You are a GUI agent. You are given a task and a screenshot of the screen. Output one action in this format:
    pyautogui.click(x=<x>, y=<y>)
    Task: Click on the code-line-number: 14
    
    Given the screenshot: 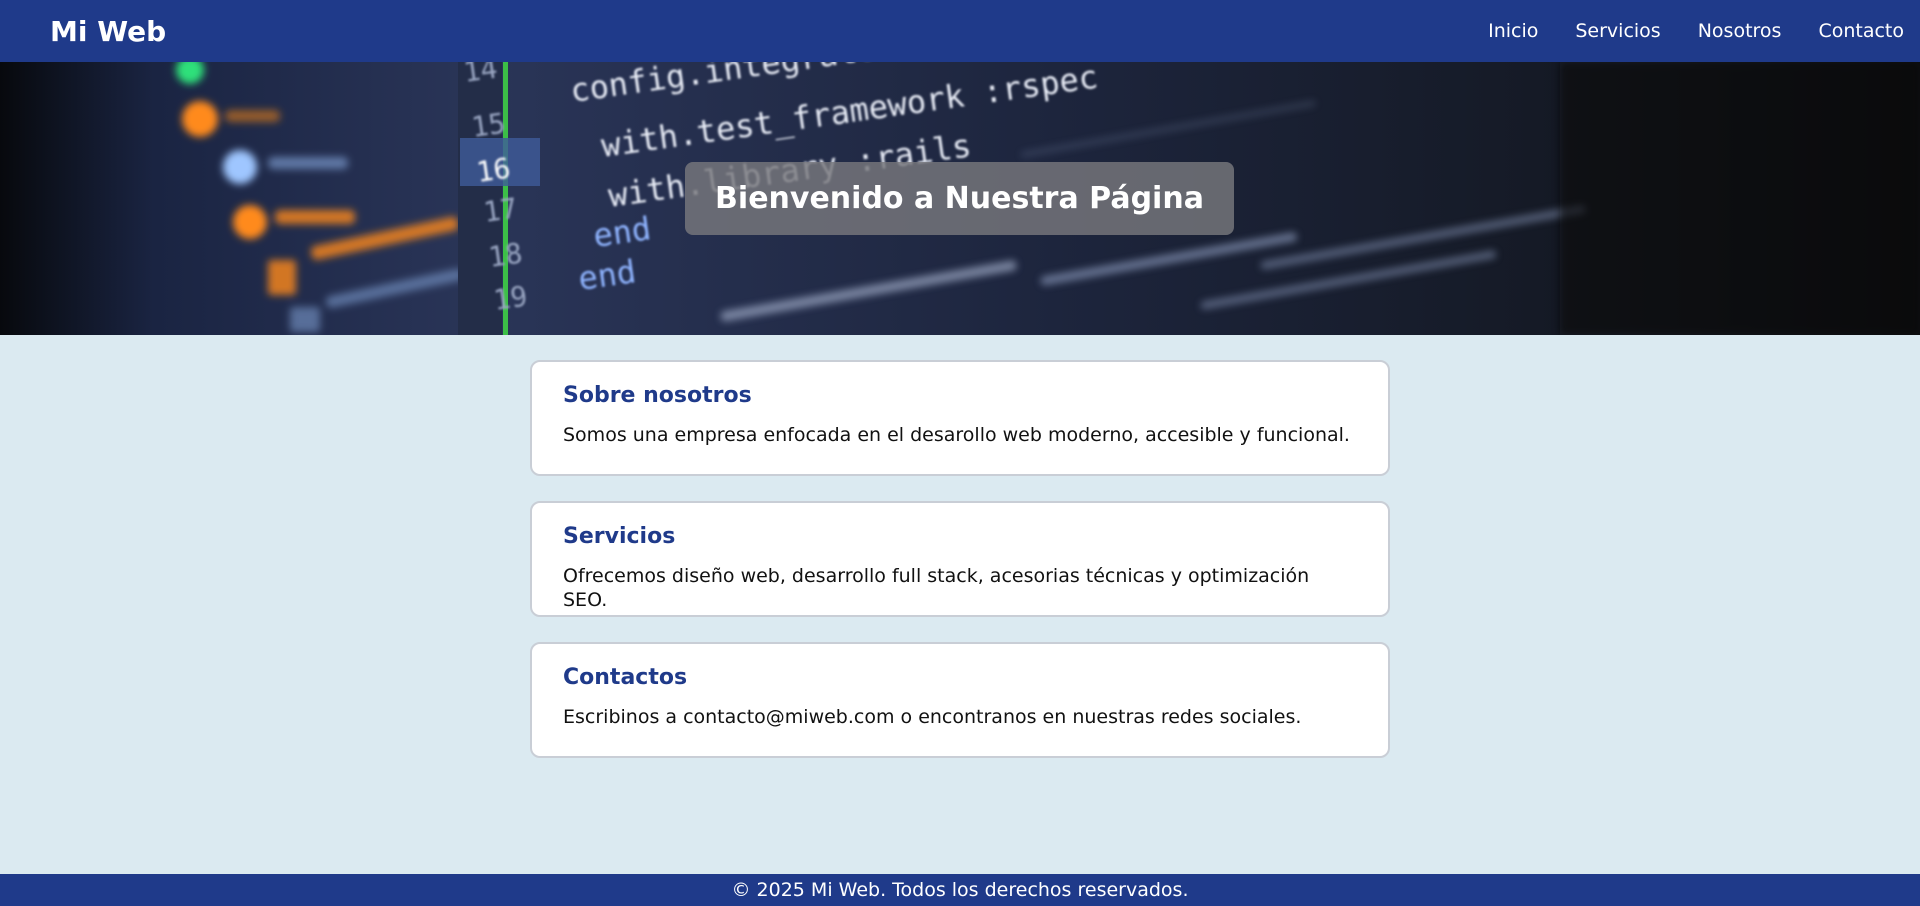 What is the action you would take?
    pyautogui.click(x=480, y=75)
    